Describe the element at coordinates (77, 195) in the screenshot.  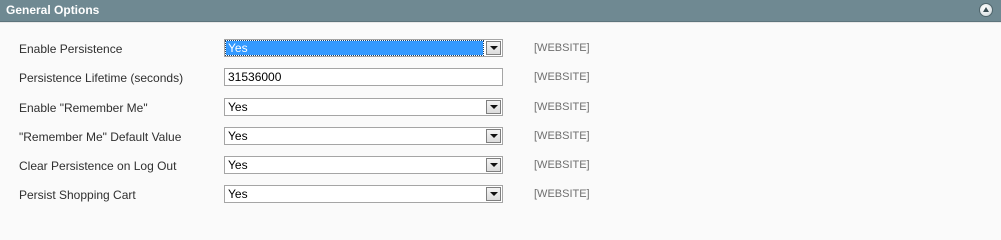
I see `persist-shopping-cart-label: Persist Shopping Cart` at that location.